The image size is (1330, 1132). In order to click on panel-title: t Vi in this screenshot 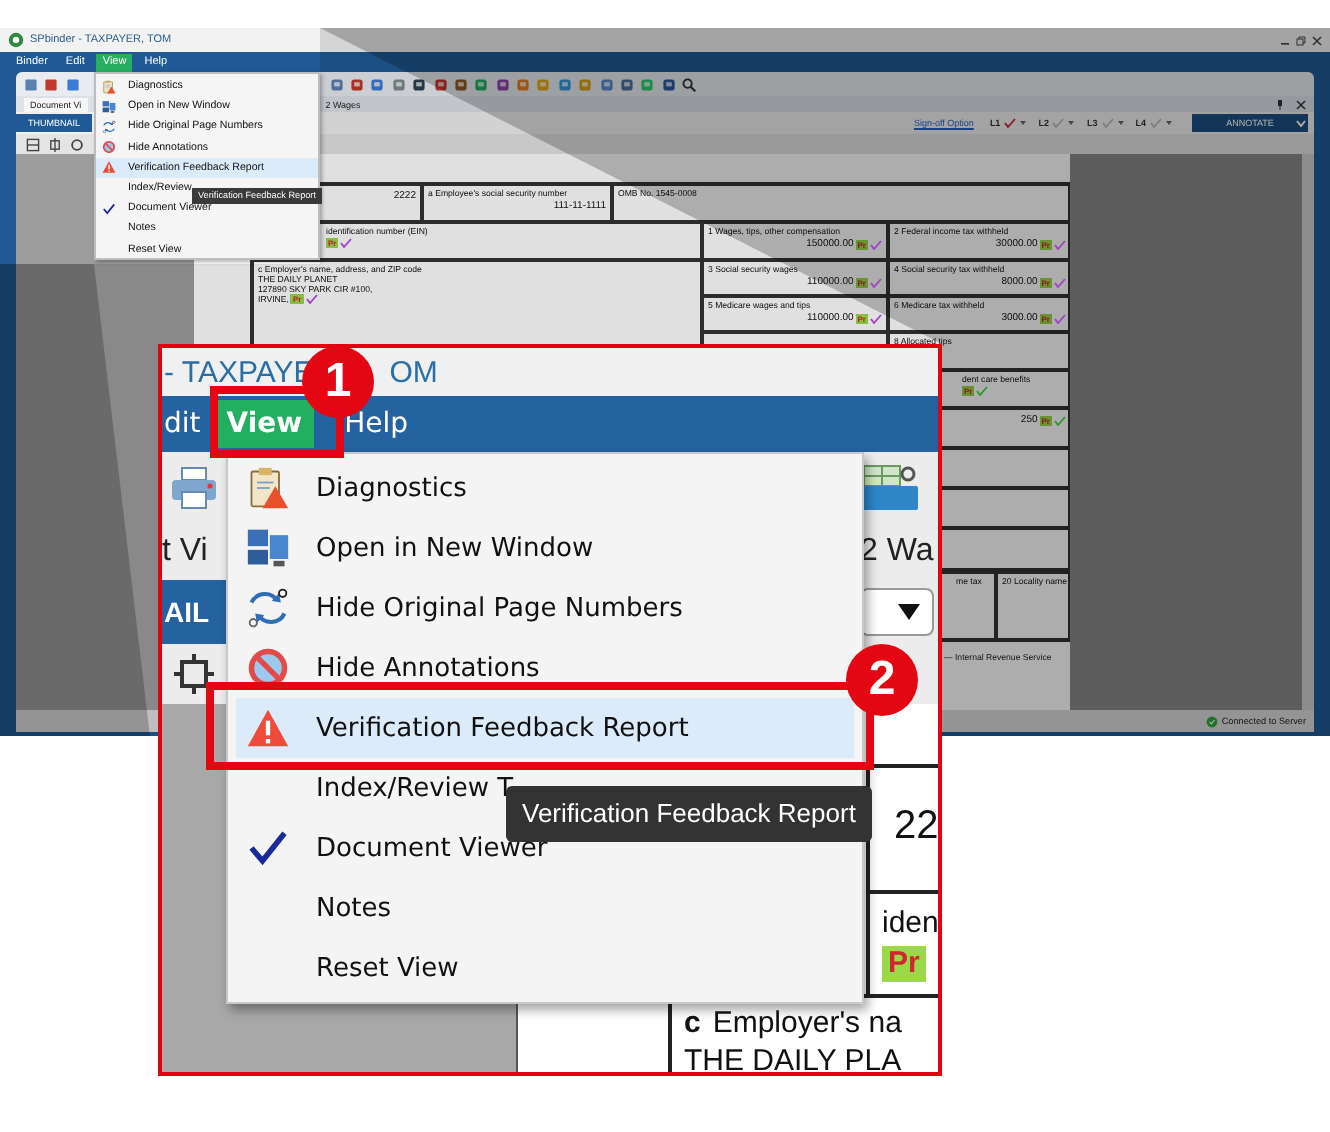, I will do `click(186, 552)`.